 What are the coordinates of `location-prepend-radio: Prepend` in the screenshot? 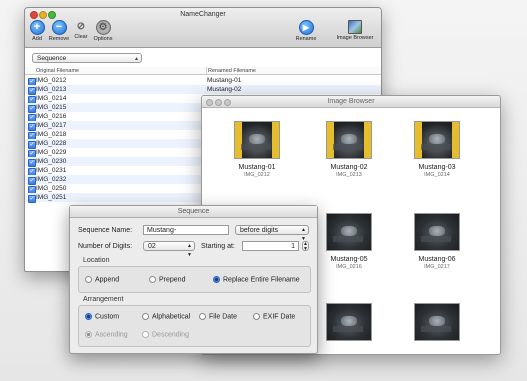 It's located at (167, 280).